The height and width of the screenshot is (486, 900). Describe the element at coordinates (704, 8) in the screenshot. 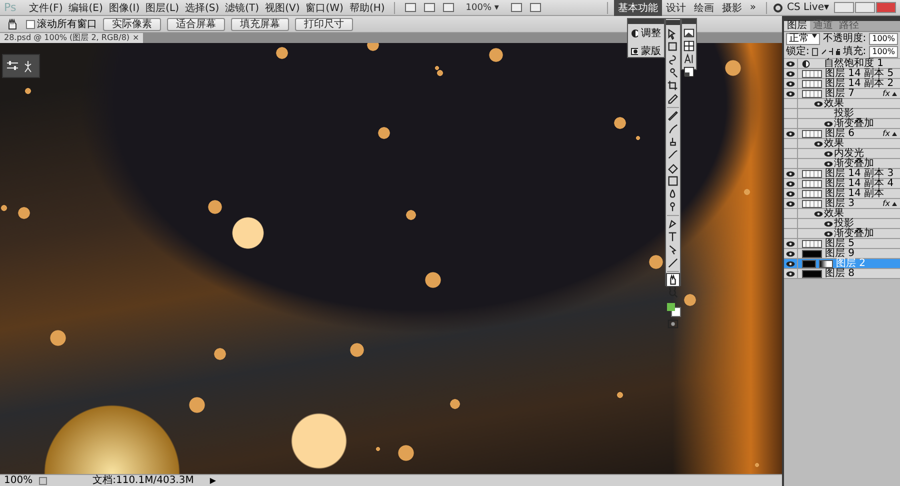

I see `workspace-button: 绘画` at that location.